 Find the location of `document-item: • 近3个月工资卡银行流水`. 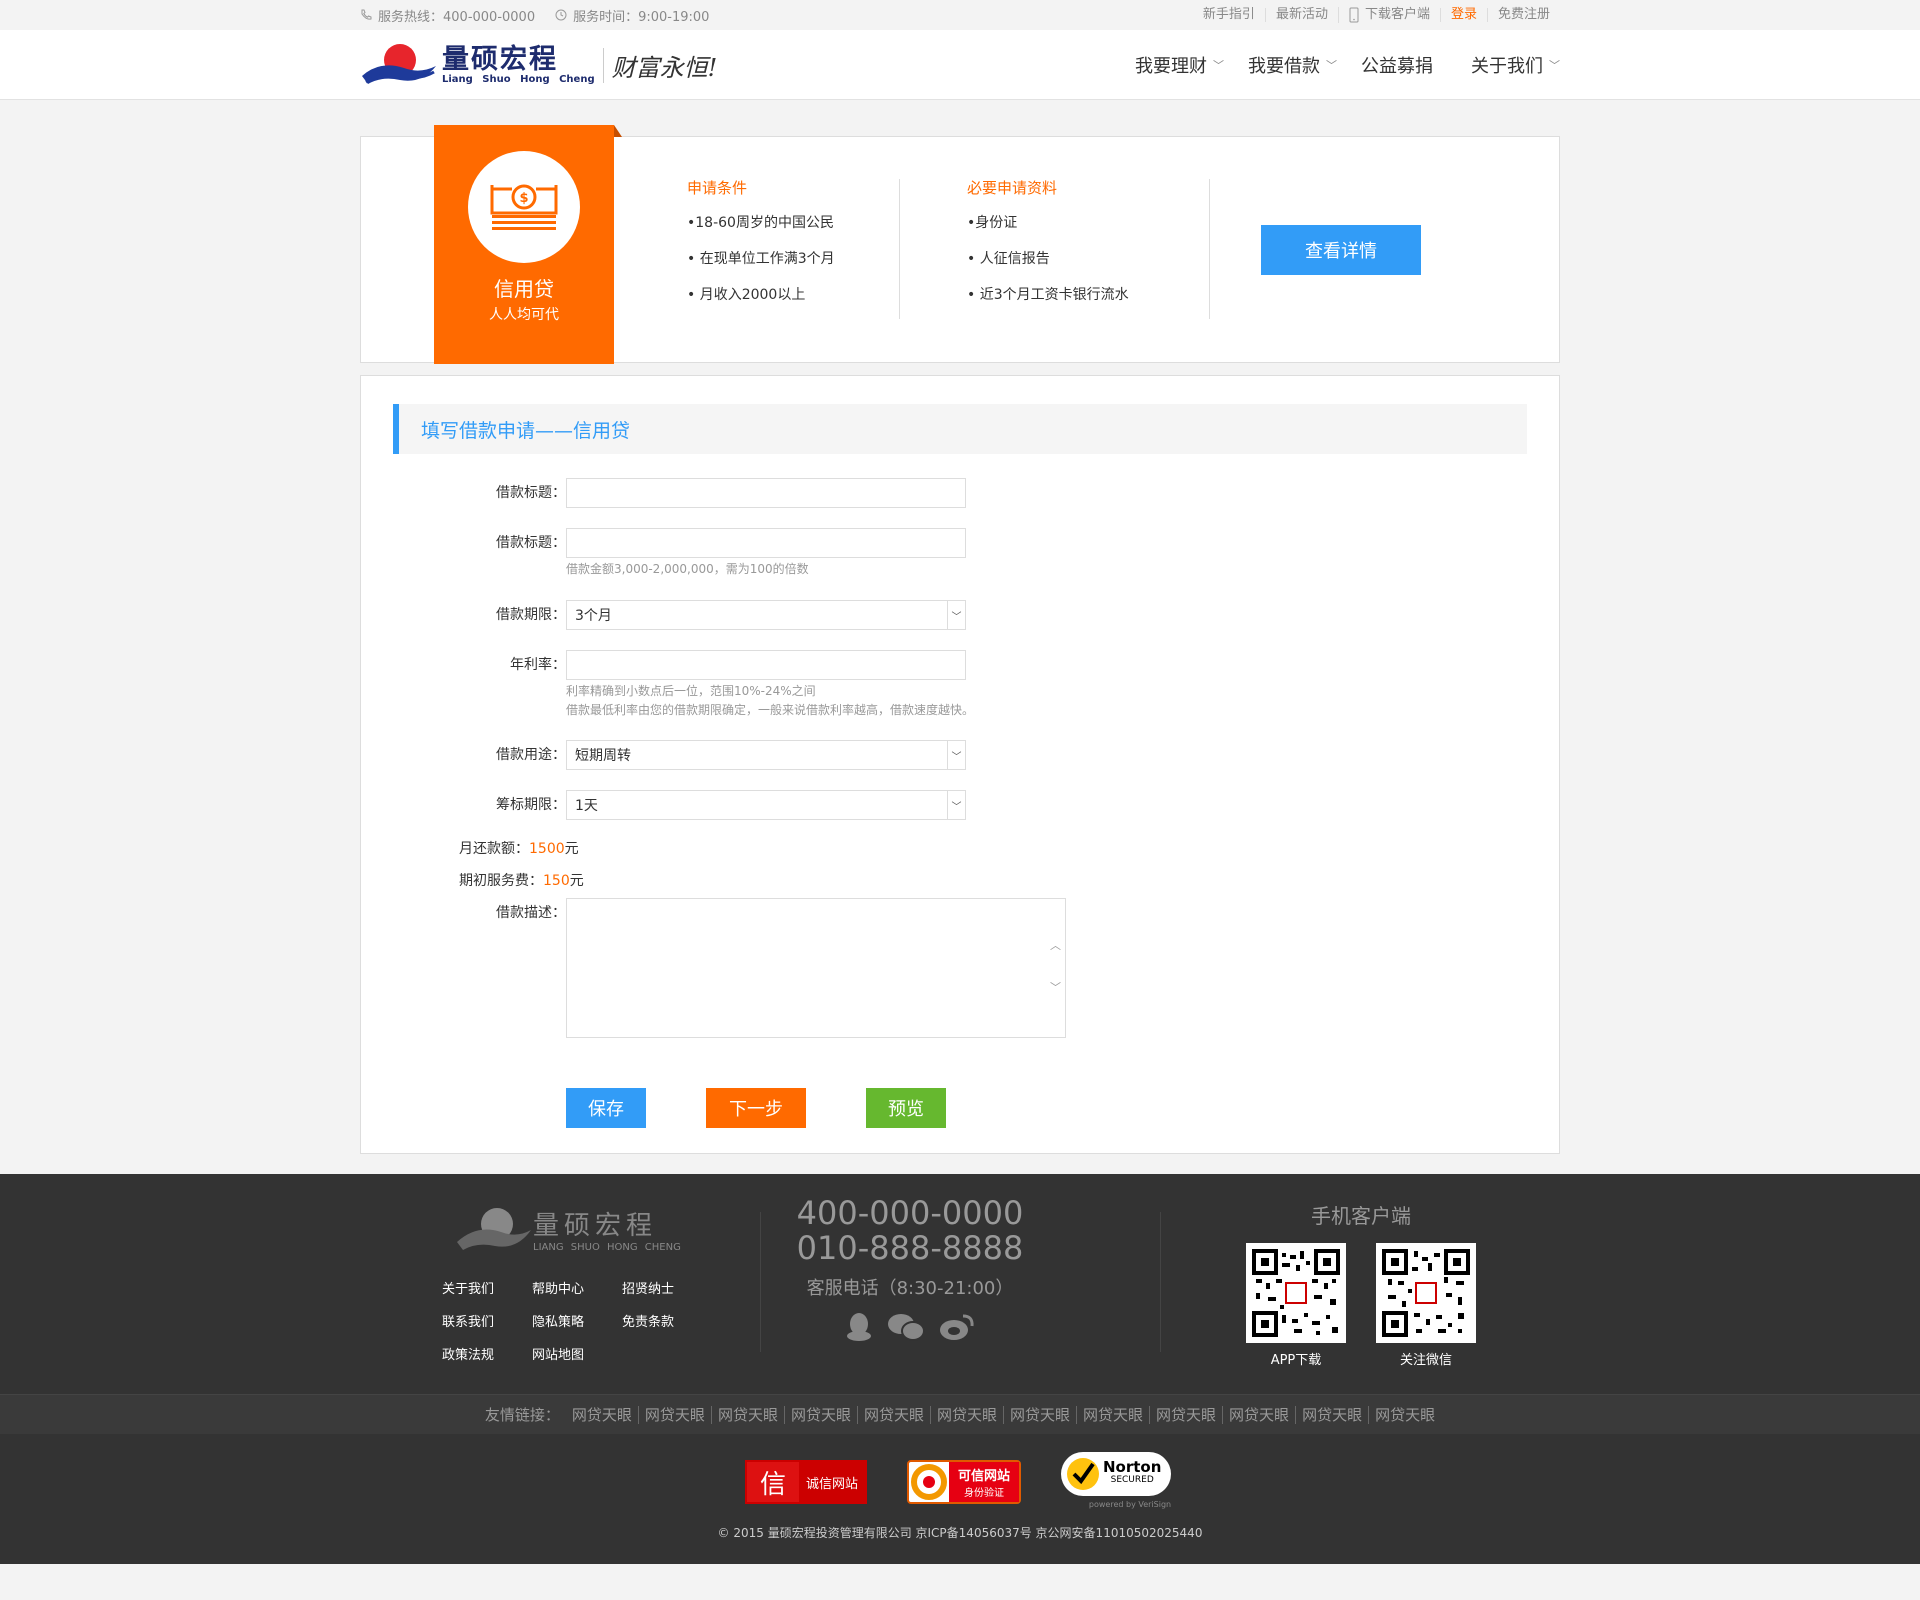

document-item: • 近3个月工资卡银行流水 is located at coordinates (1048, 295).